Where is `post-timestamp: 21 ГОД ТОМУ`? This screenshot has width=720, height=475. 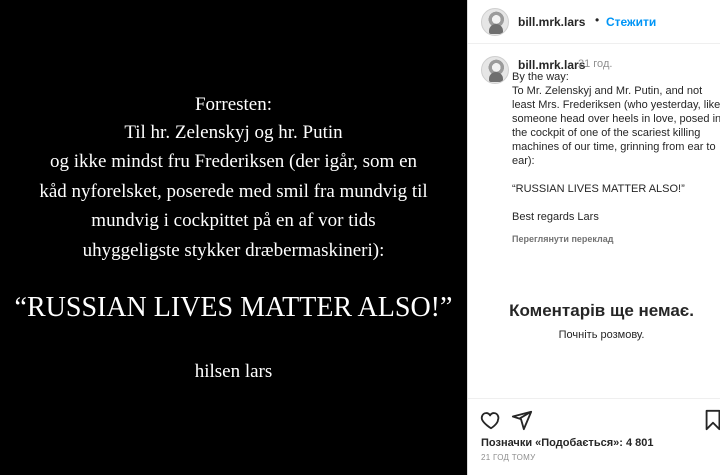 post-timestamp: 21 ГОД ТОМУ is located at coordinates (508, 457).